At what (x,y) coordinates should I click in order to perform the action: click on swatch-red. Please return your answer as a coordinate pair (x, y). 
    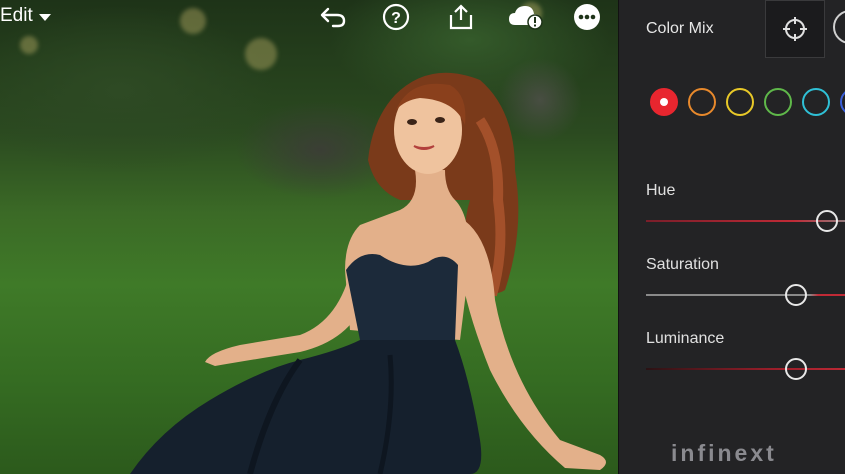
    Looking at the image, I should click on (664, 102).